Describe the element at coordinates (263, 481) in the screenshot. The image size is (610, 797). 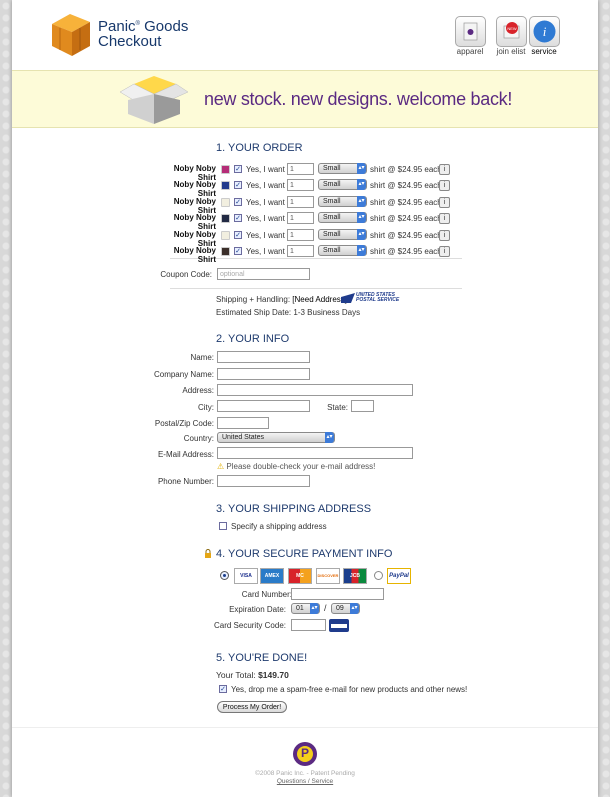
I see `phone-input` at that location.